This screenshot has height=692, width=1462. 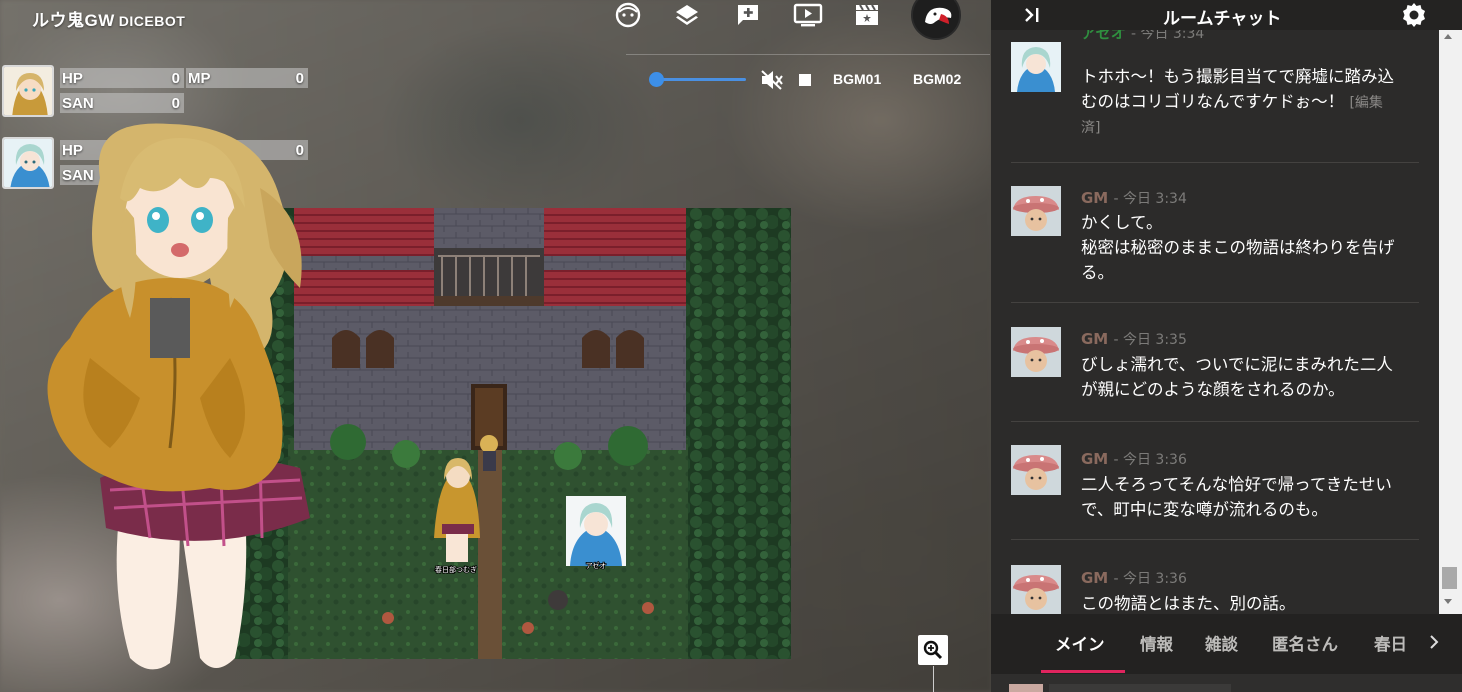 What do you see at coordinates (299, 78) in the screenshot?
I see `mp-value-1: 0` at bounding box center [299, 78].